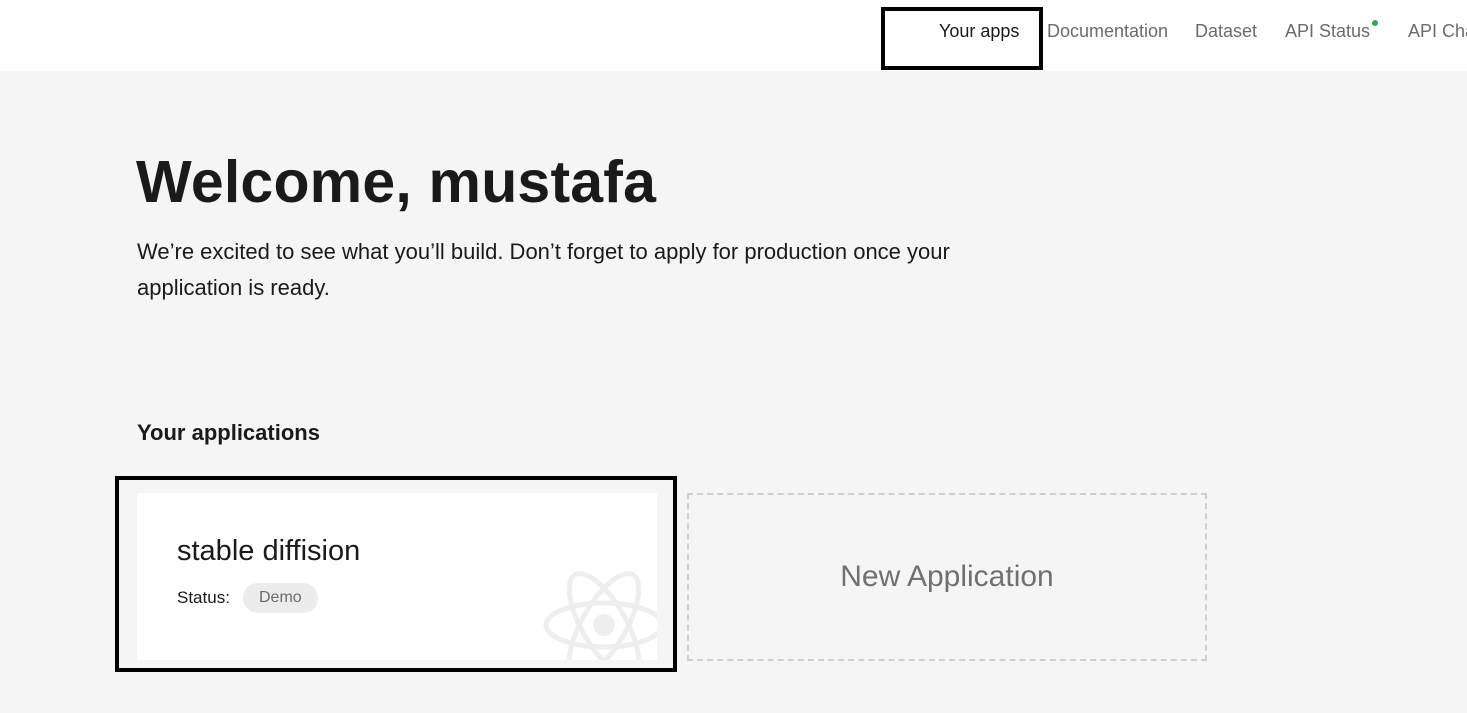 The height and width of the screenshot is (713, 1467). What do you see at coordinates (396, 182) in the screenshot?
I see `page-title: Welcome, mustafa` at bounding box center [396, 182].